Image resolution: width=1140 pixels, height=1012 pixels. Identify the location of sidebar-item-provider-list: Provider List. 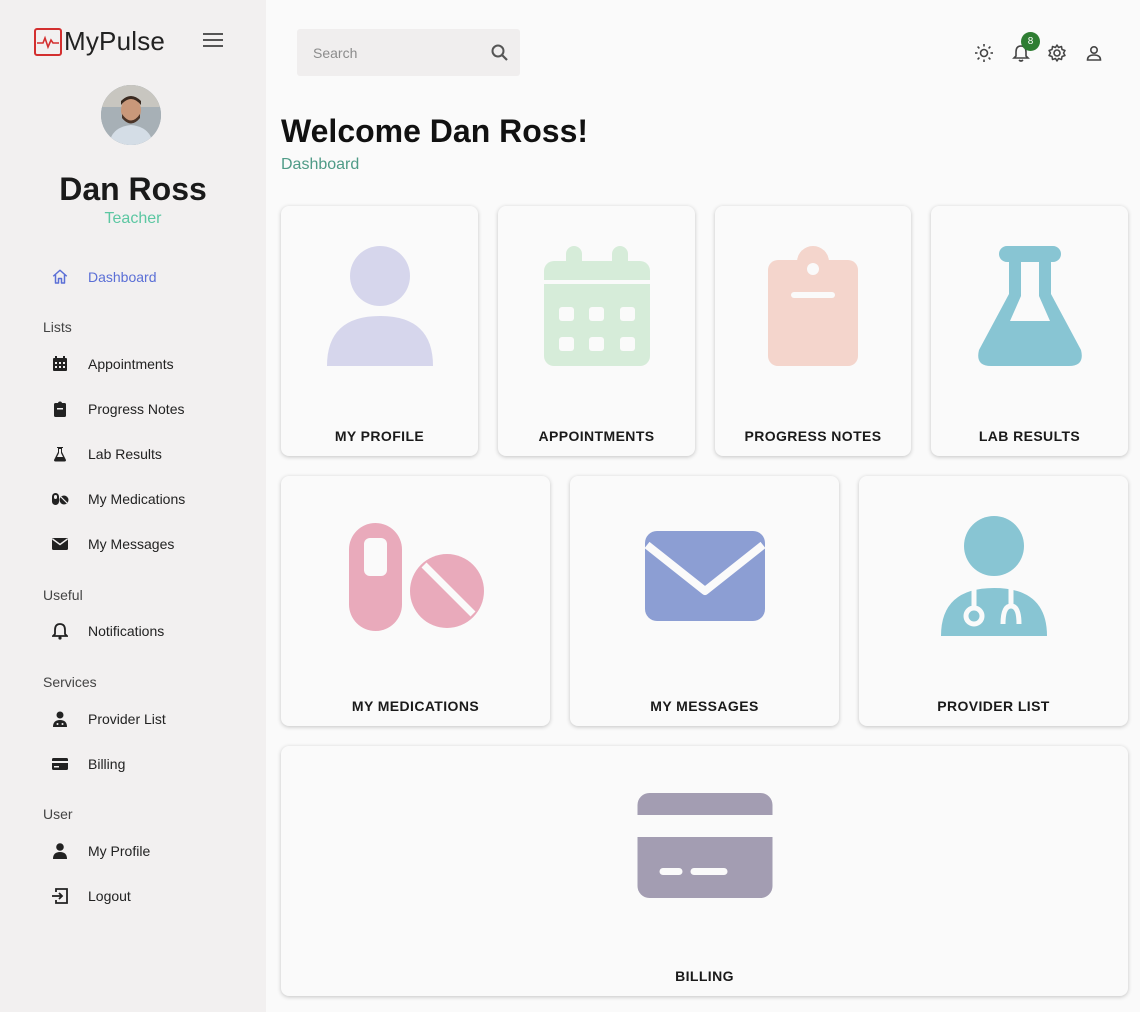
(108, 719).